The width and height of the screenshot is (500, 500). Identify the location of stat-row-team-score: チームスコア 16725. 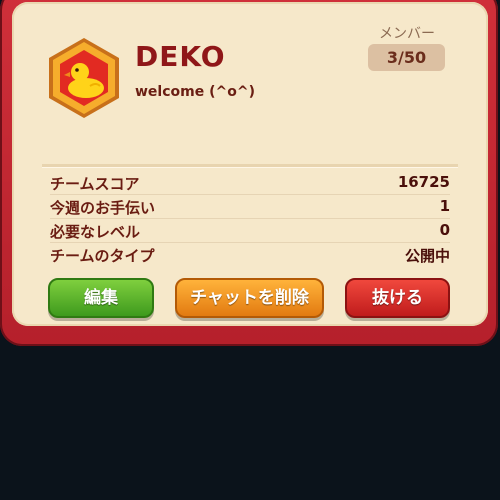
(250, 183).